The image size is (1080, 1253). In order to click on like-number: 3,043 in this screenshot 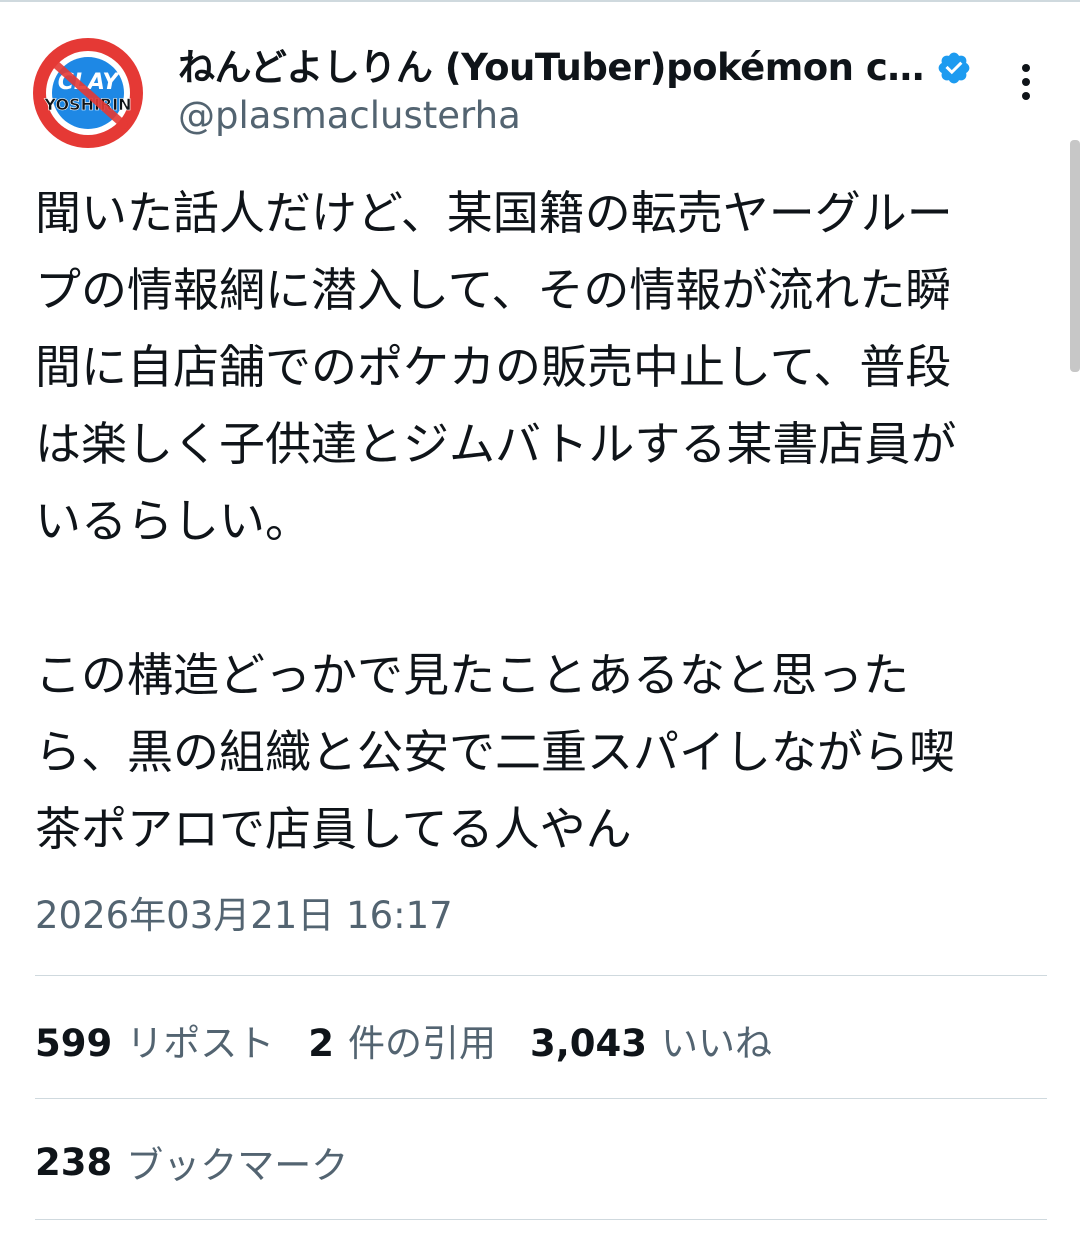, I will do `click(588, 1043)`.